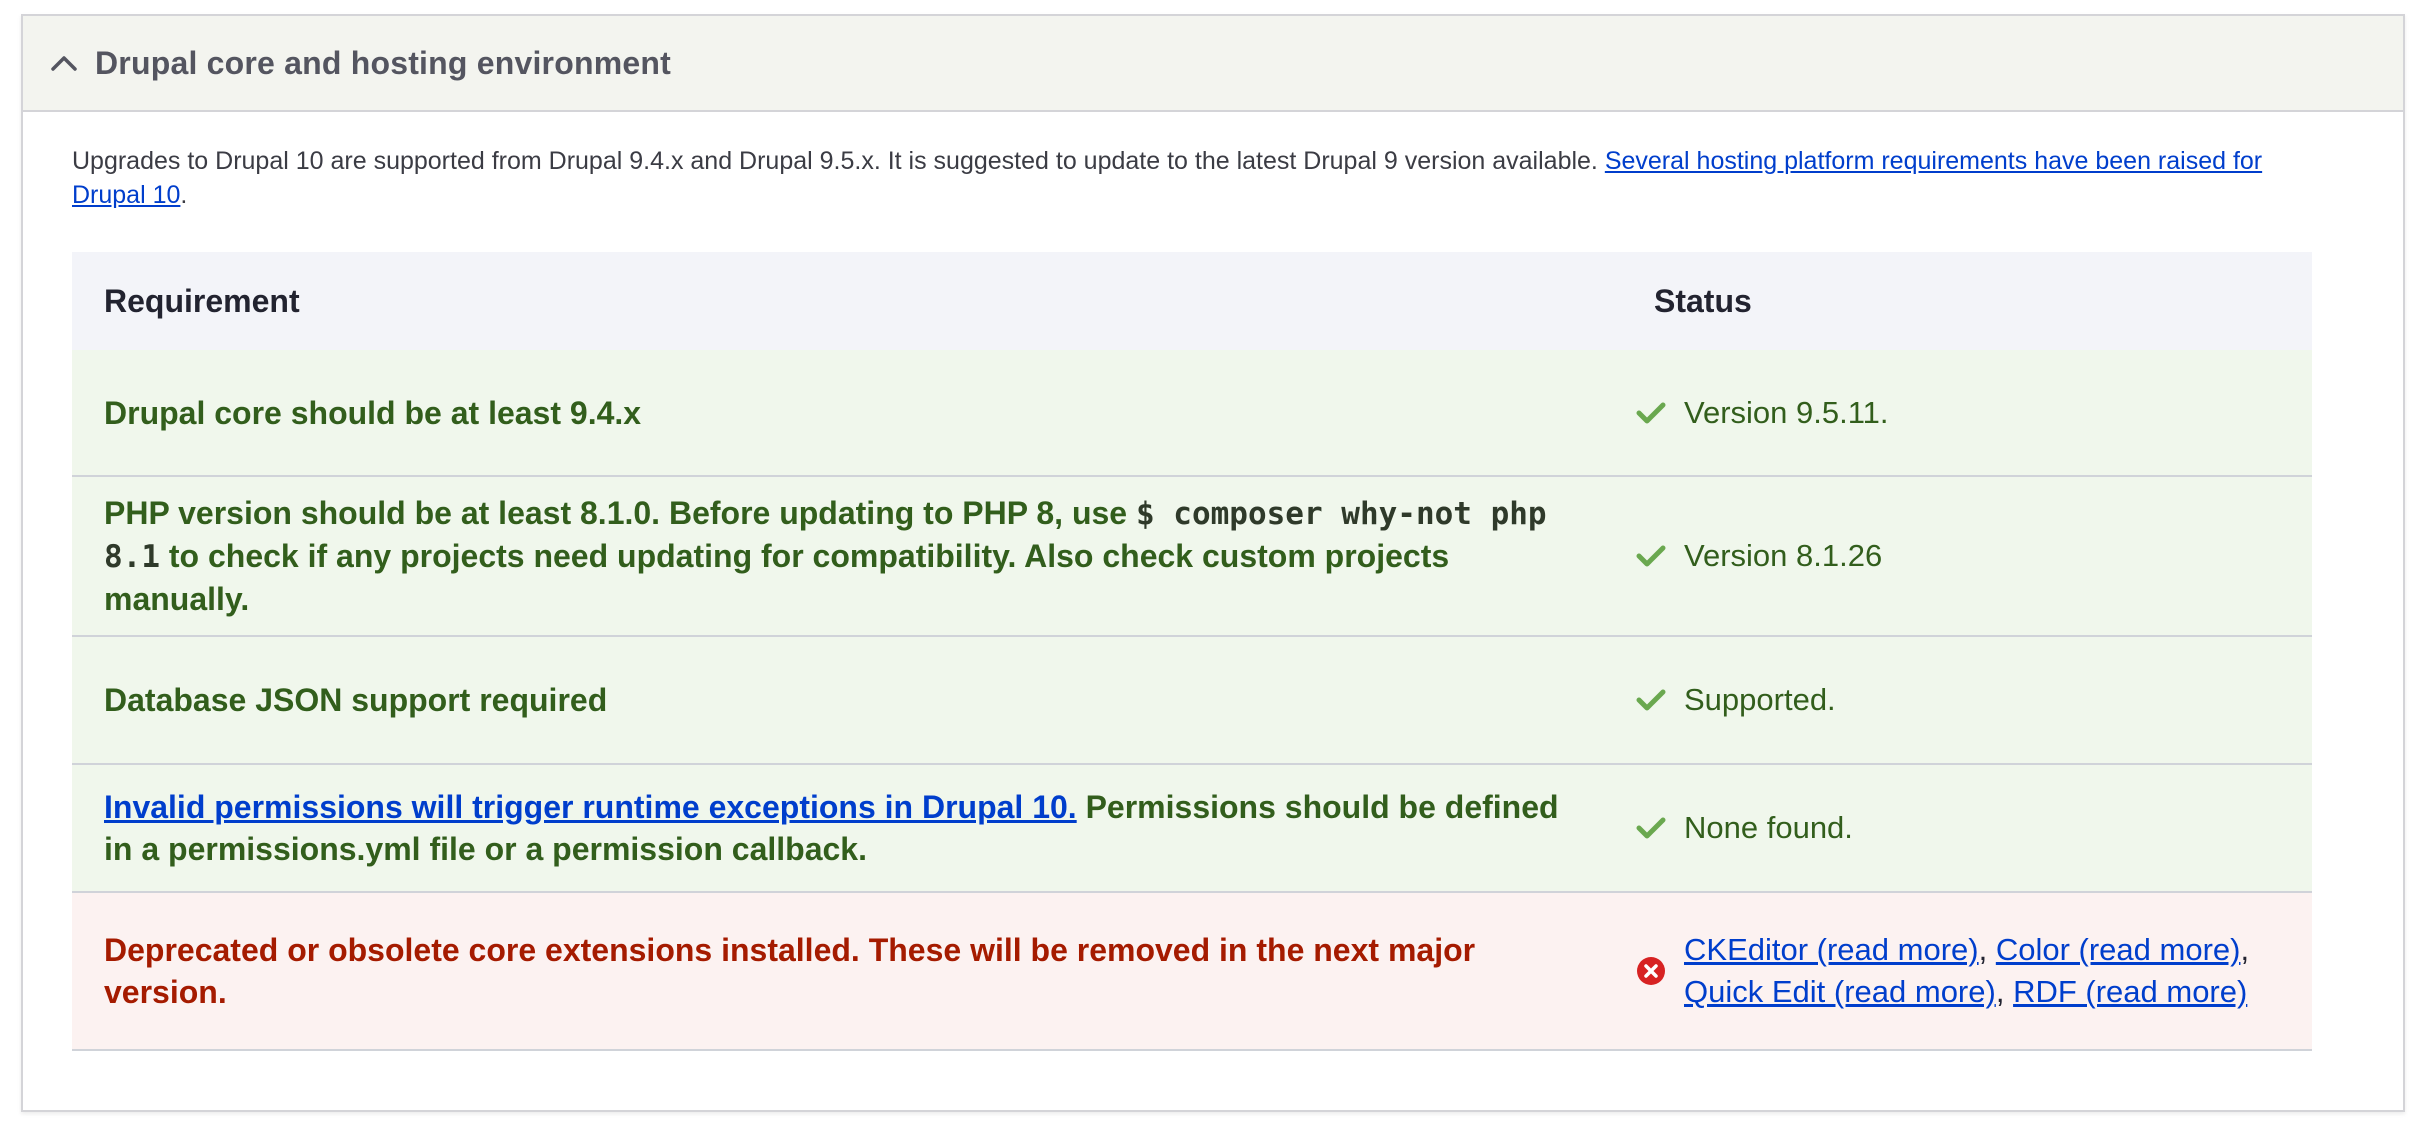 The height and width of the screenshot is (1130, 2426). What do you see at coordinates (1957, 828) in the screenshot?
I see `status-cell: None found.` at bounding box center [1957, 828].